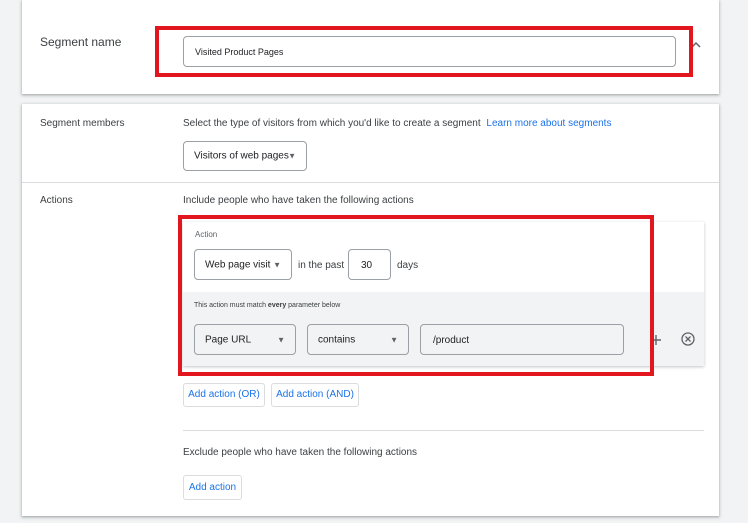  I want to click on action-type-dropdown: Web page visit ▼, so click(243, 264).